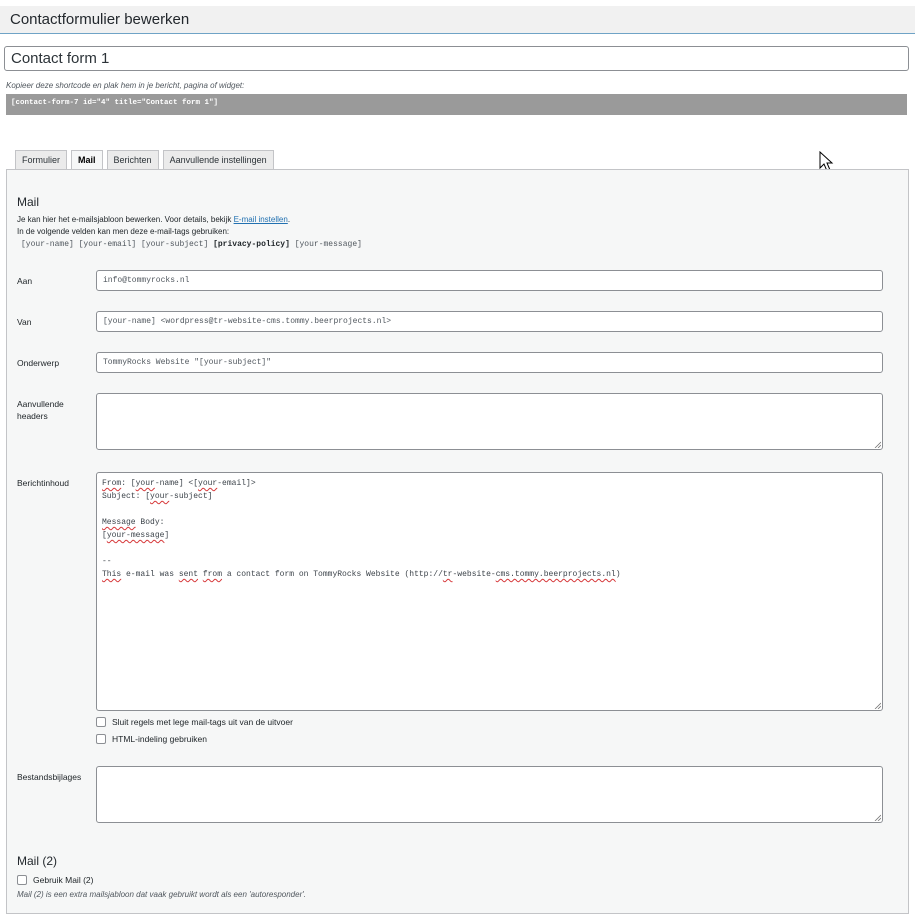 The image size is (915, 921). What do you see at coordinates (150, 574) in the screenshot?
I see `body-word: e-mail was` at bounding box center [150, 574].